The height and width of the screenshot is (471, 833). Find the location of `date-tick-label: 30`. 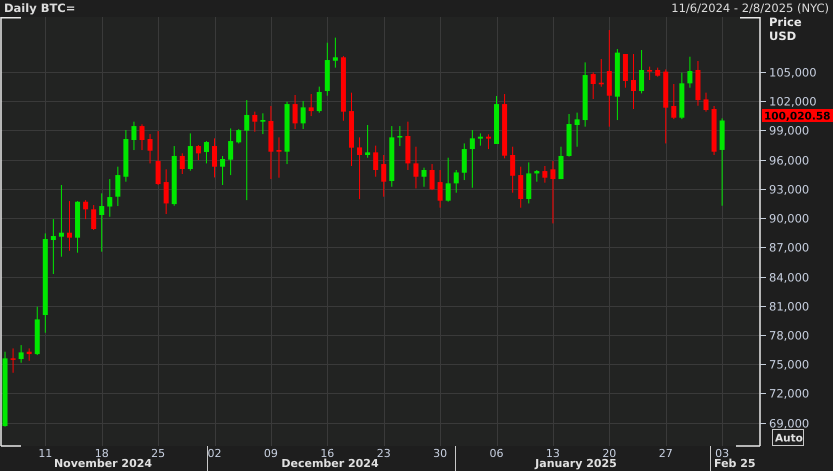

date-tick-label: 30 is located at coordinates (440, 453).